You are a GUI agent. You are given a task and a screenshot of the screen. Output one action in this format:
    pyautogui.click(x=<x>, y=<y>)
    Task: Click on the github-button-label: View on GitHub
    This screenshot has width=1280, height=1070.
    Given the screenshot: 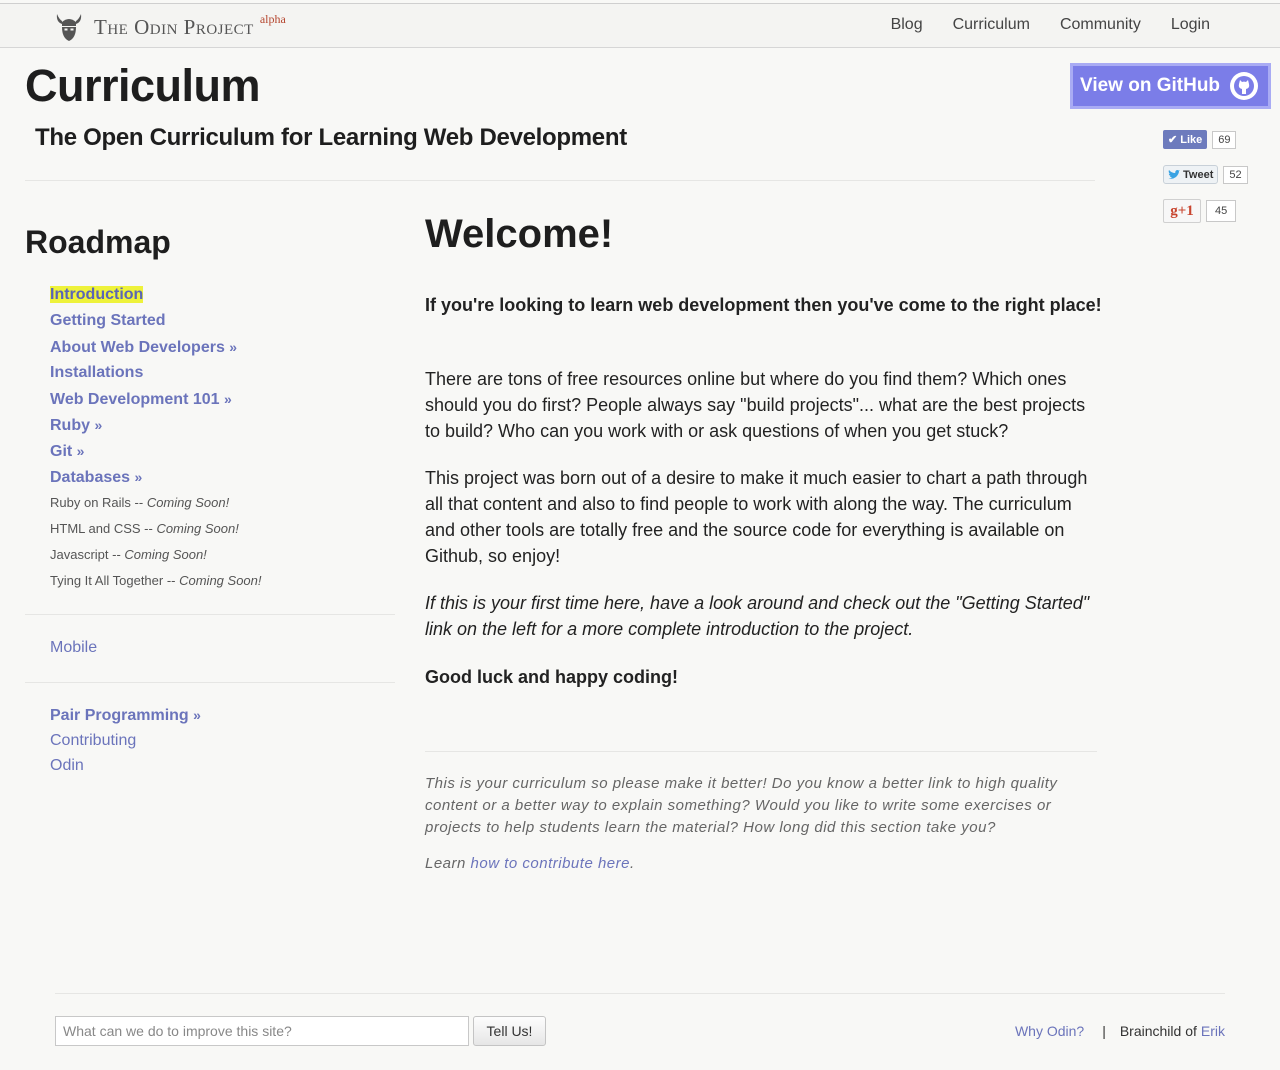 What is the action you would take?
    pyautogui.click(x=1150, y=85)
    